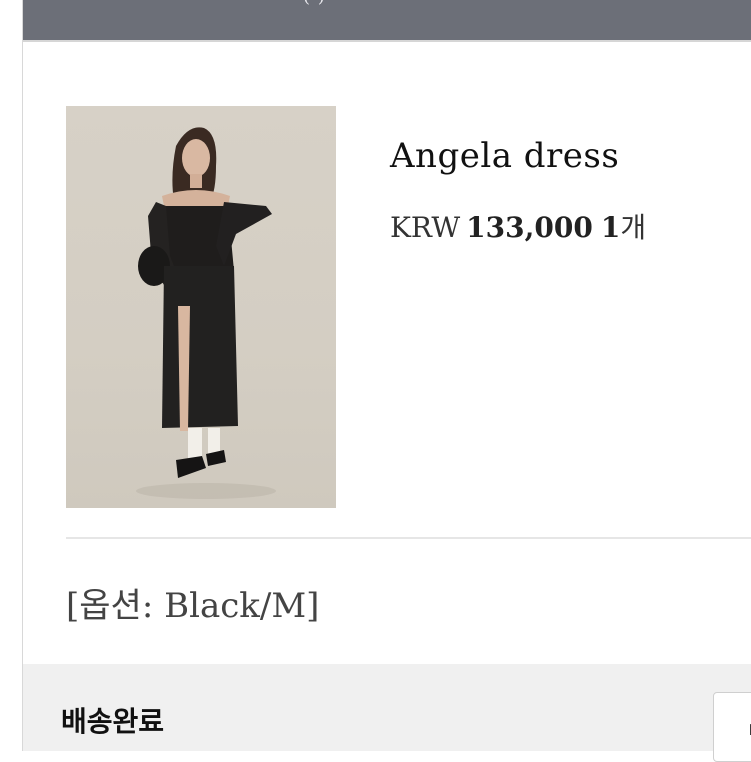  I want to click on status-action-button-label: ㅂ, so click(748, 729).